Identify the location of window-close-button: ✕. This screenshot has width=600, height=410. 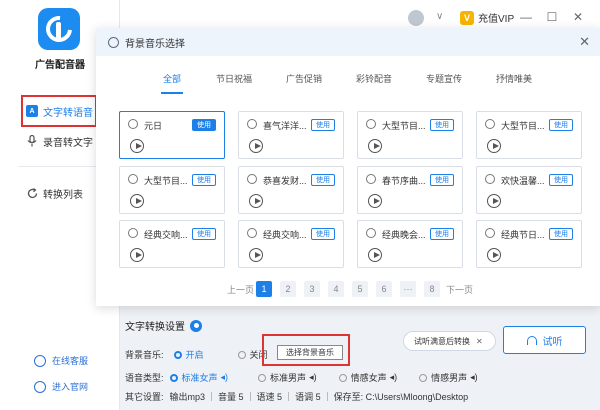
(578, 17).